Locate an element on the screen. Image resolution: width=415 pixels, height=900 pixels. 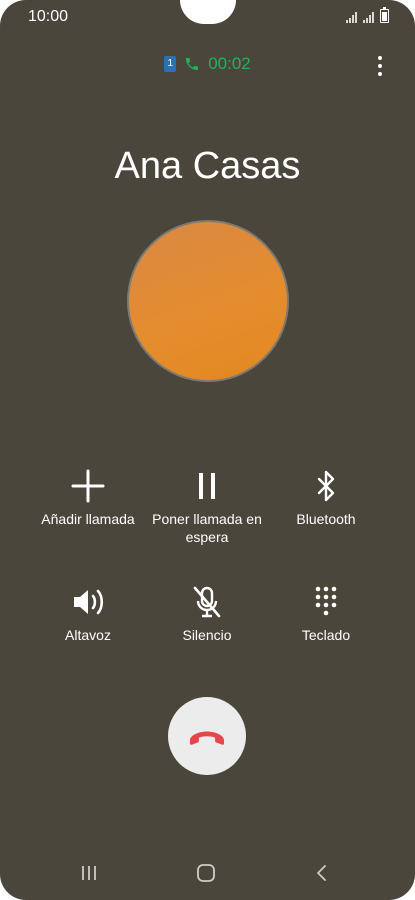
call-timer: 00:02 is located at coordinates (229, 63).